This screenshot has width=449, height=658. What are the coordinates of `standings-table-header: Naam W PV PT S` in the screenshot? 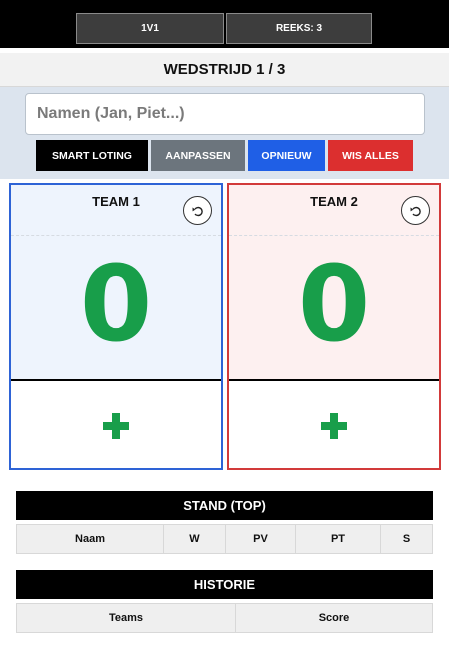 It's located at (224, 539).